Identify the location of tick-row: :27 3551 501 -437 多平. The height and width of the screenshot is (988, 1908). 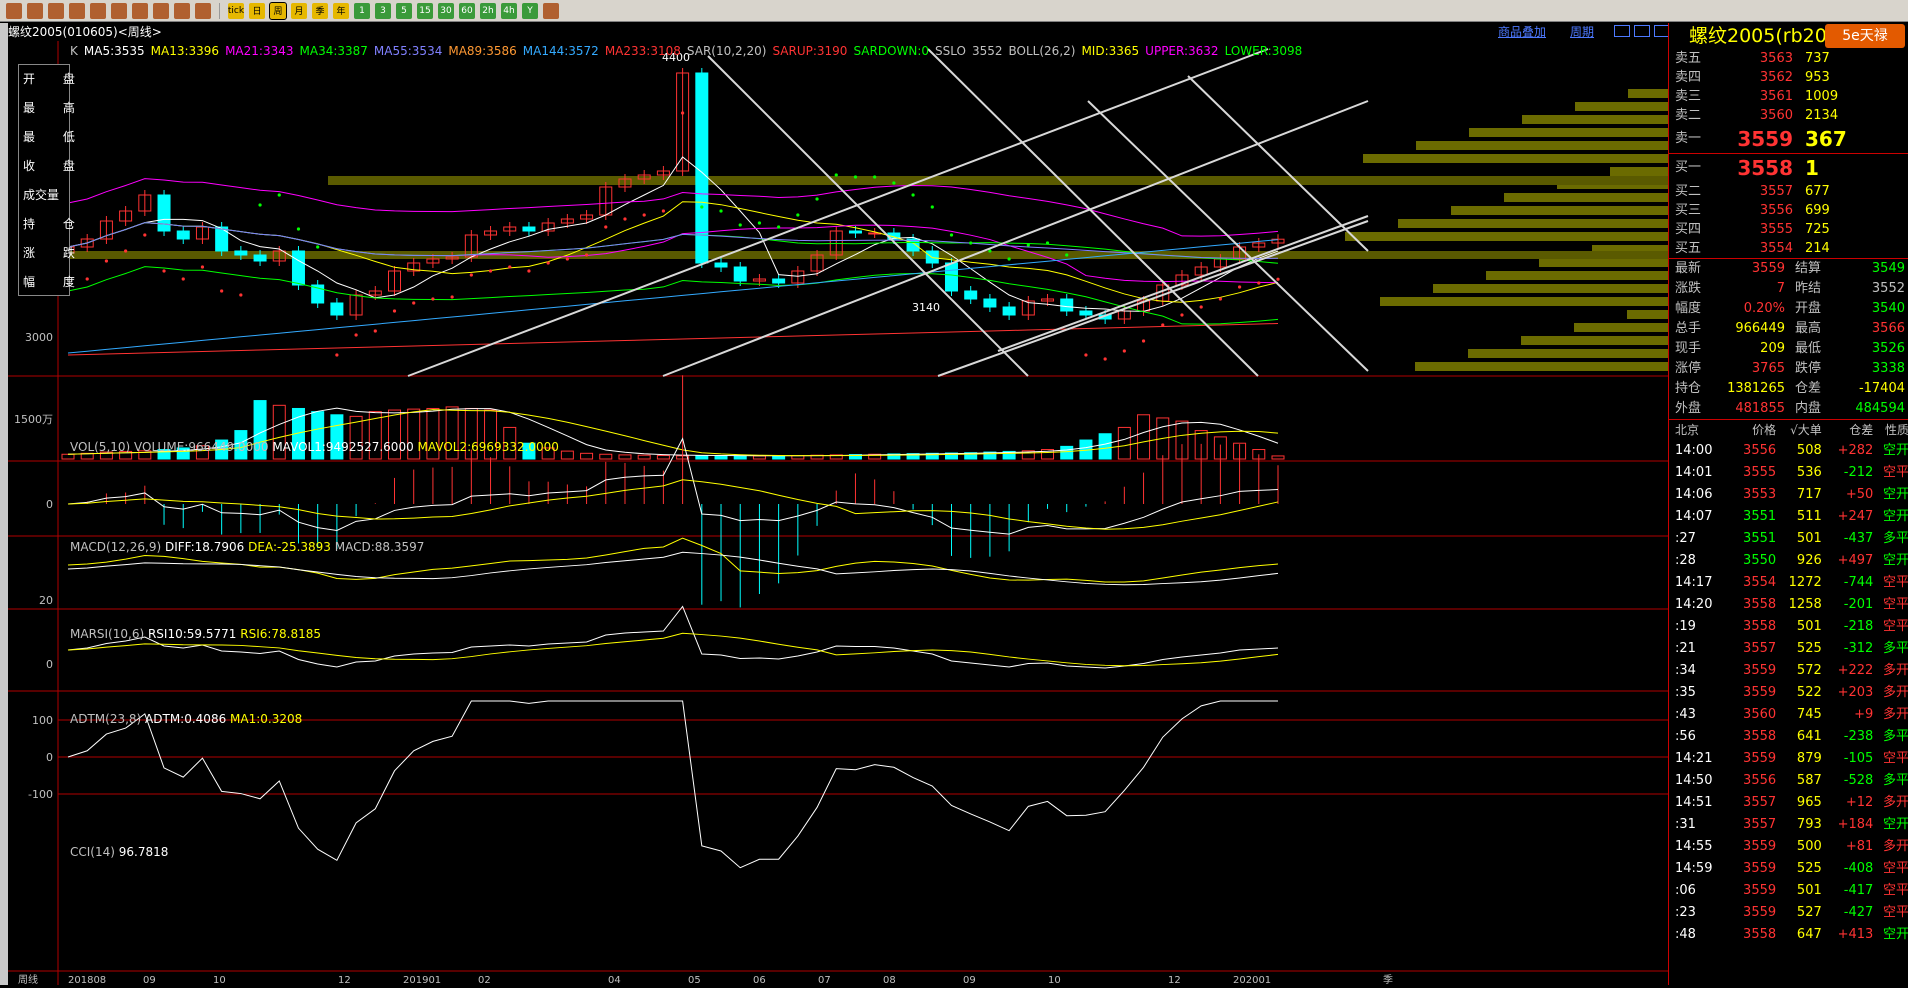
(1788, 539).